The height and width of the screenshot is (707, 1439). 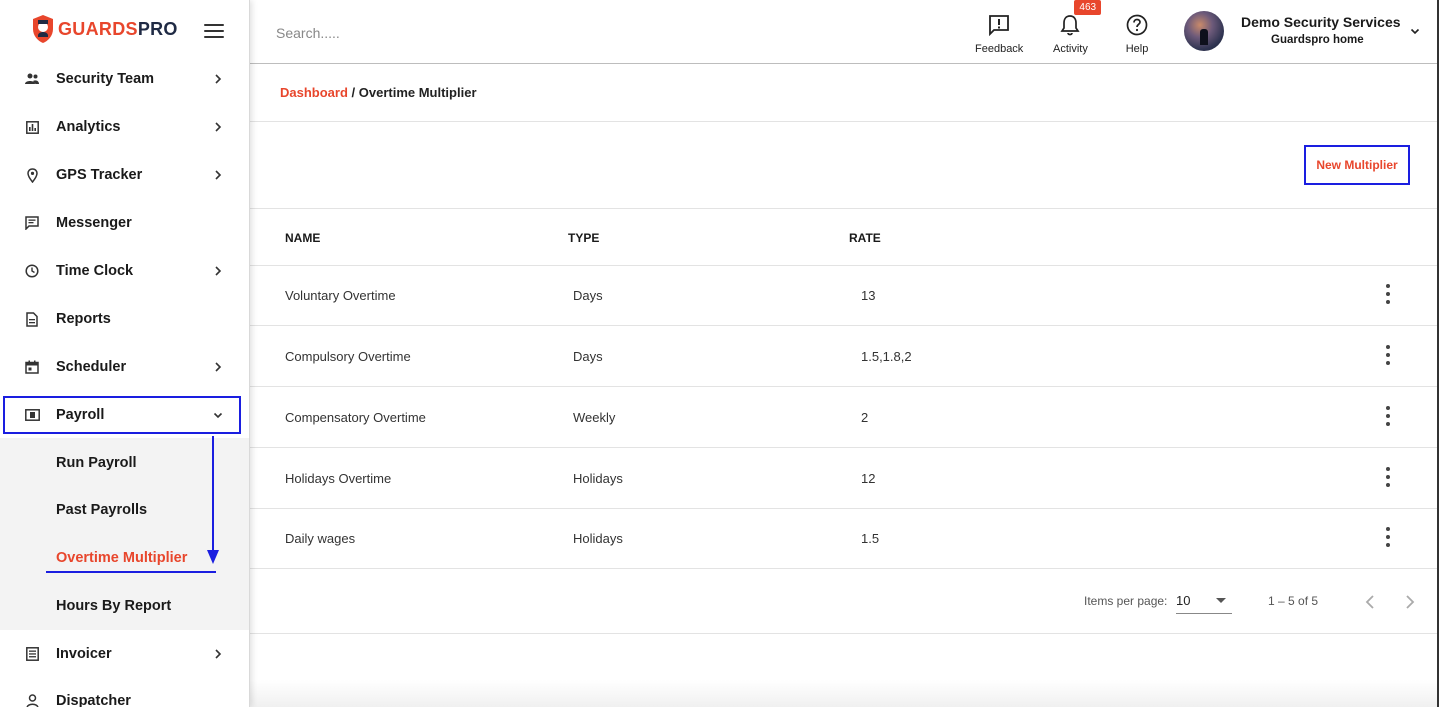 What do you see at coordinates (1137, 25) in the screenshot?
I see `help-icon` at bounding box center [1137, 25].